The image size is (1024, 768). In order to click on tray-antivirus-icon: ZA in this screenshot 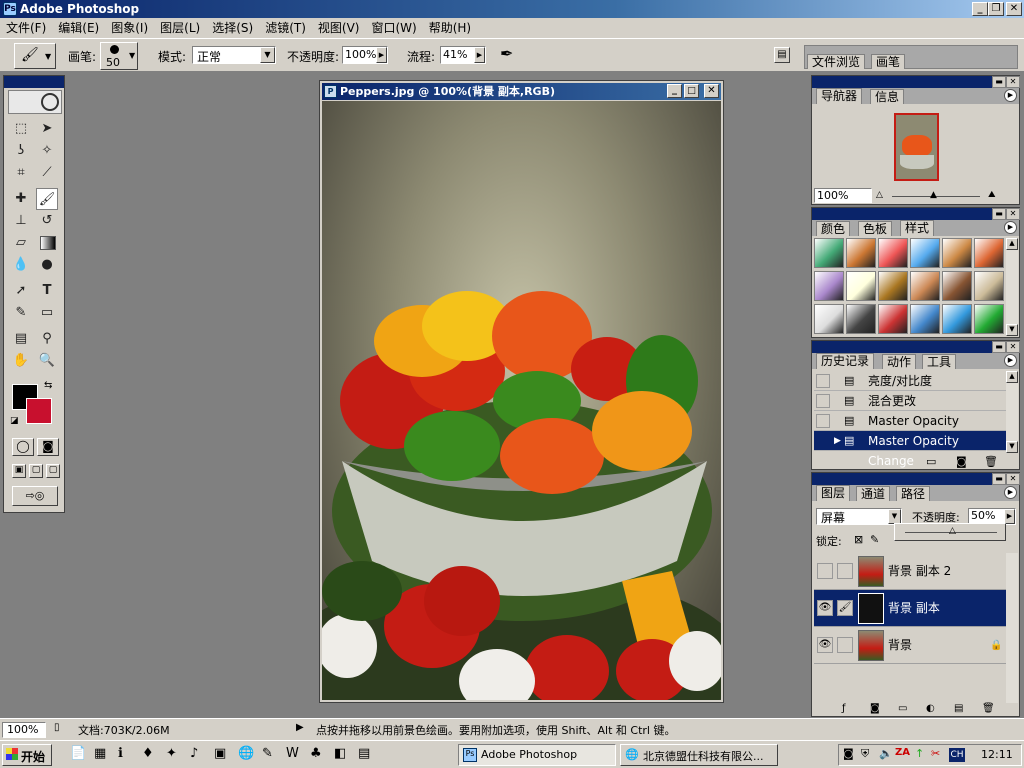, I will do `click(902, 752)`.